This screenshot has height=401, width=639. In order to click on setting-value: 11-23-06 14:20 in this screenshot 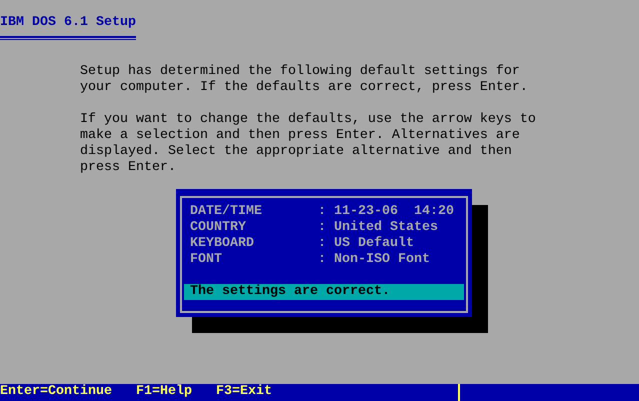, I will do `click(394, 212)`.